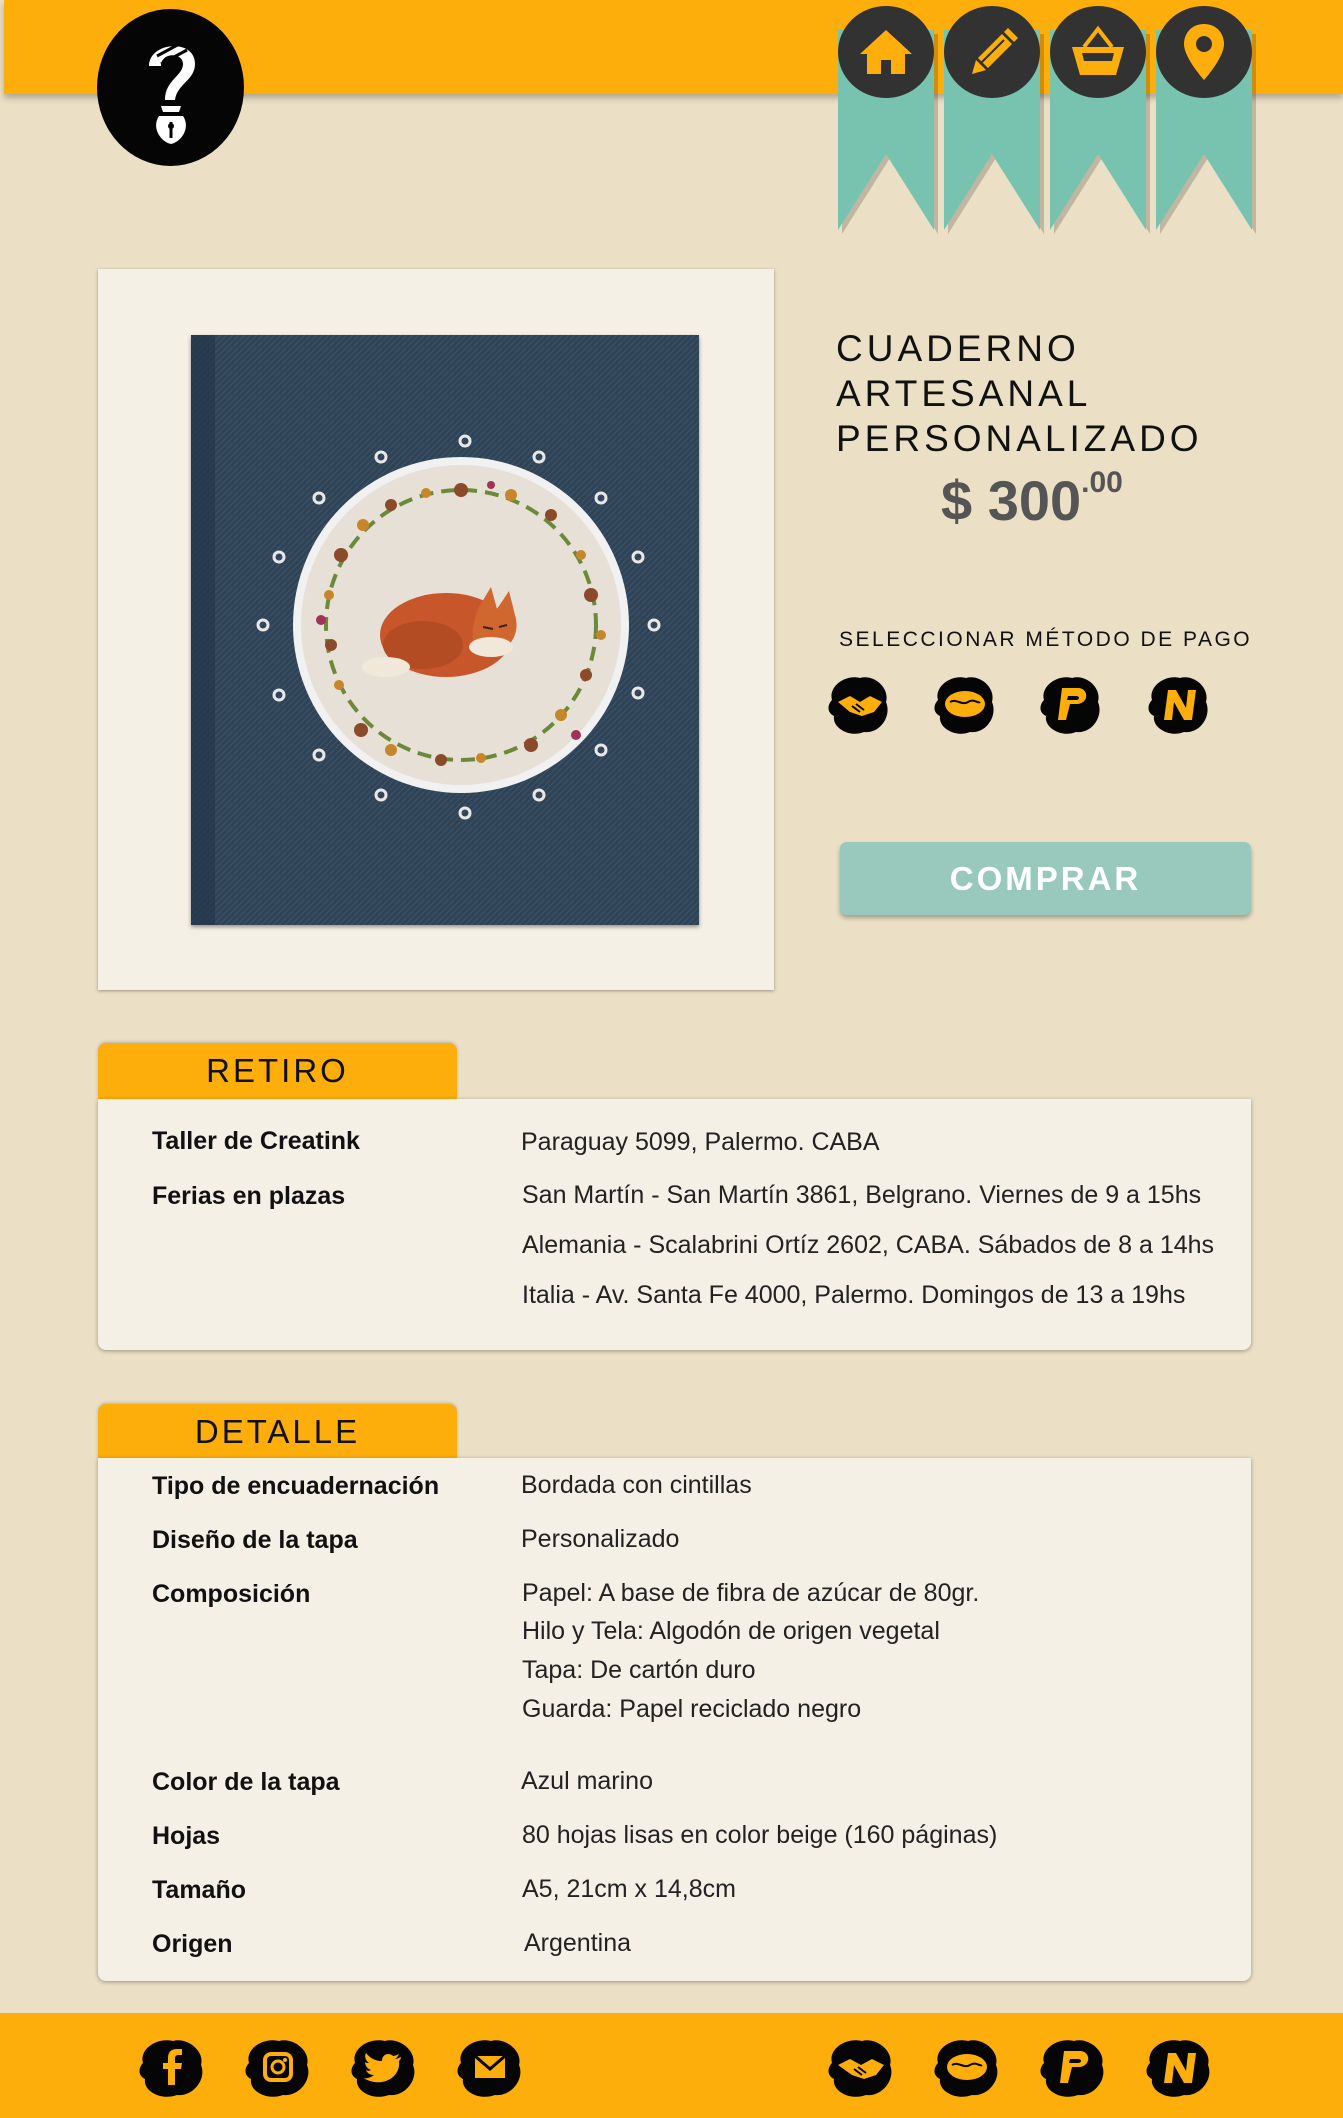  What do you see at coordinates (629, 1889) in the screenshot?
I see `detalle-value: A5, 21cm x 14,8cm` at bounding box center [629, 1889].